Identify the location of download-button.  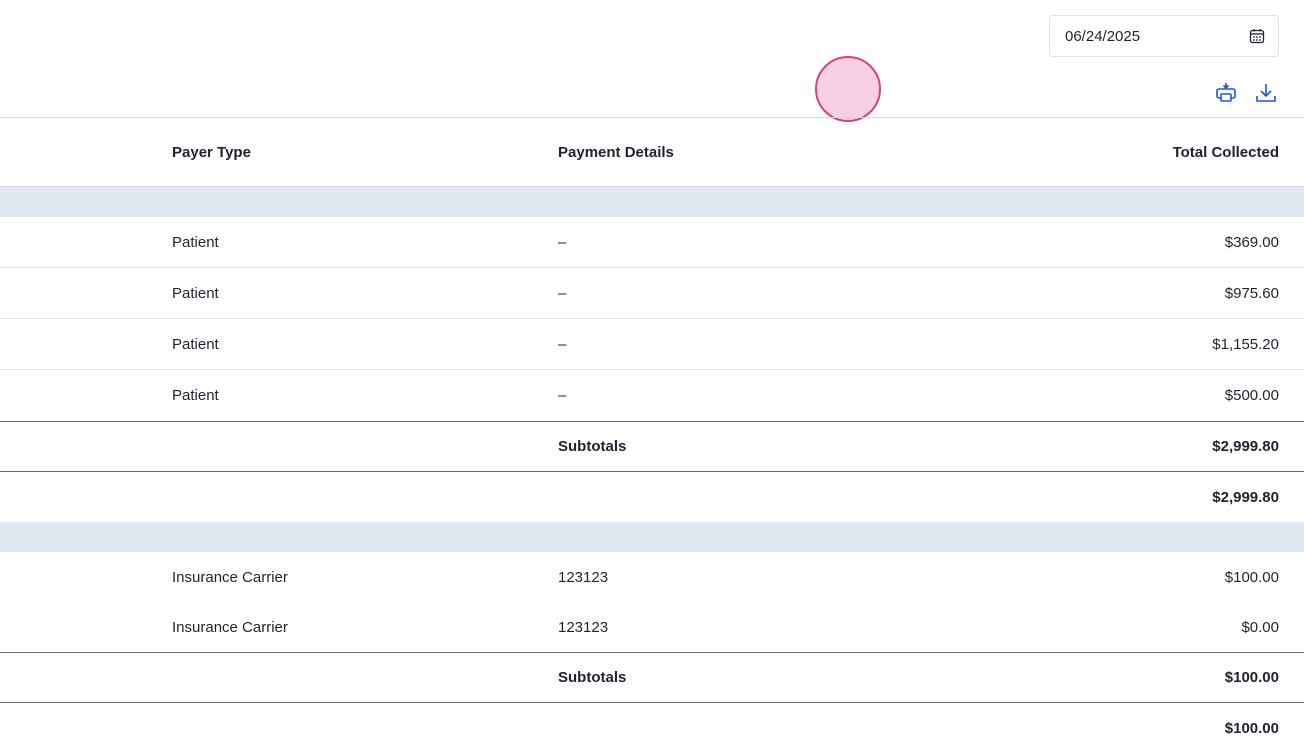
(1266, 95).